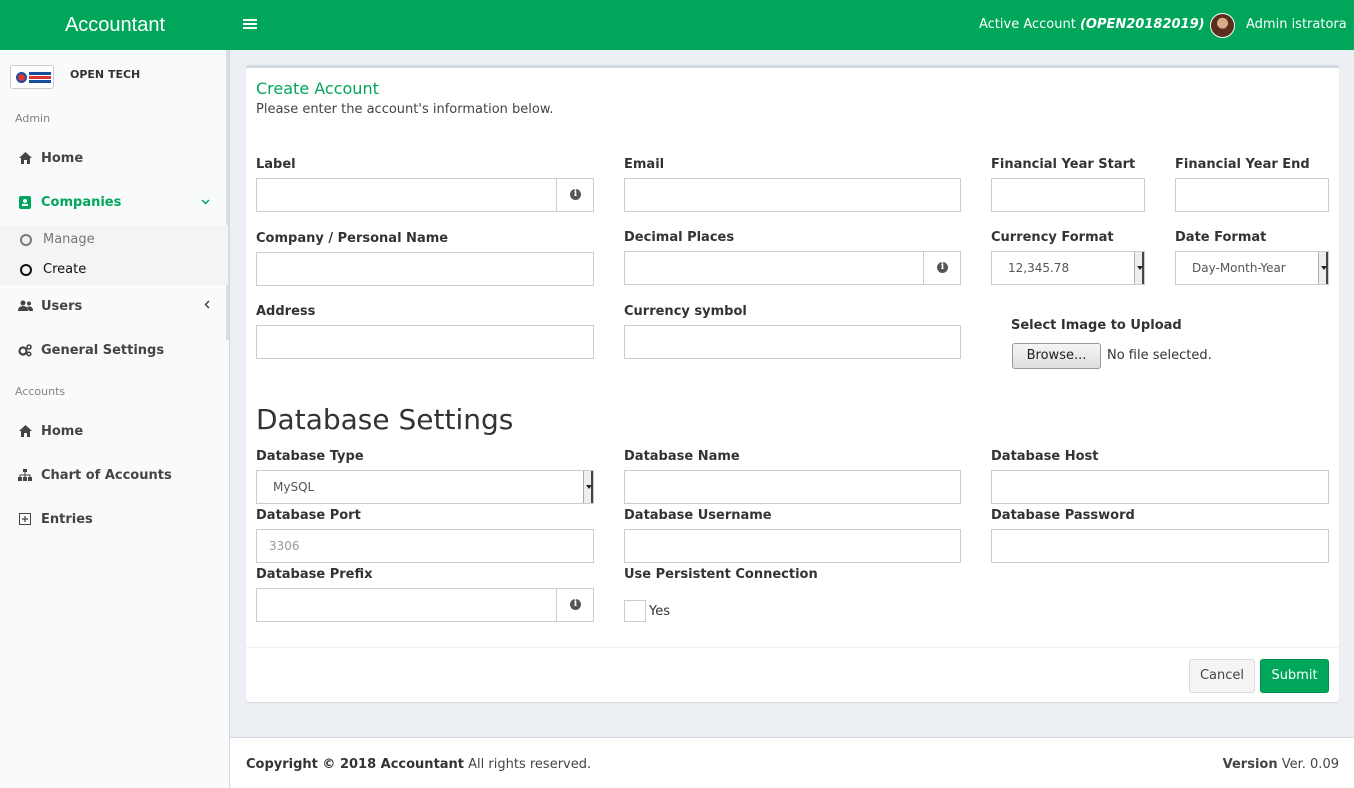 This screenshot has height=788, width=1354. I want to click on decimal-info-addon: i, so click(942, 268).